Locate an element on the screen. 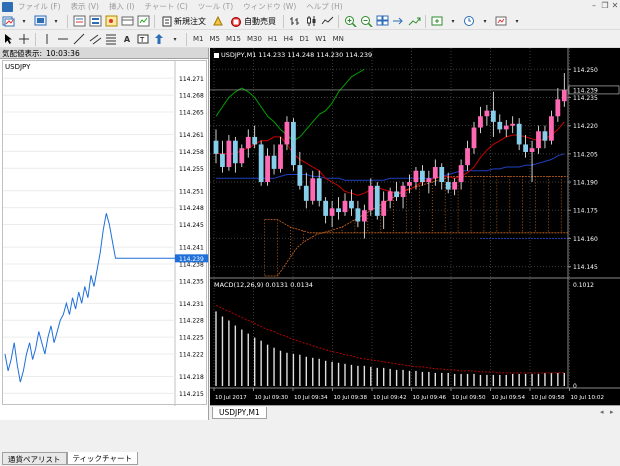  timeframe-h1: H1 is located at coordinates (273, 39).